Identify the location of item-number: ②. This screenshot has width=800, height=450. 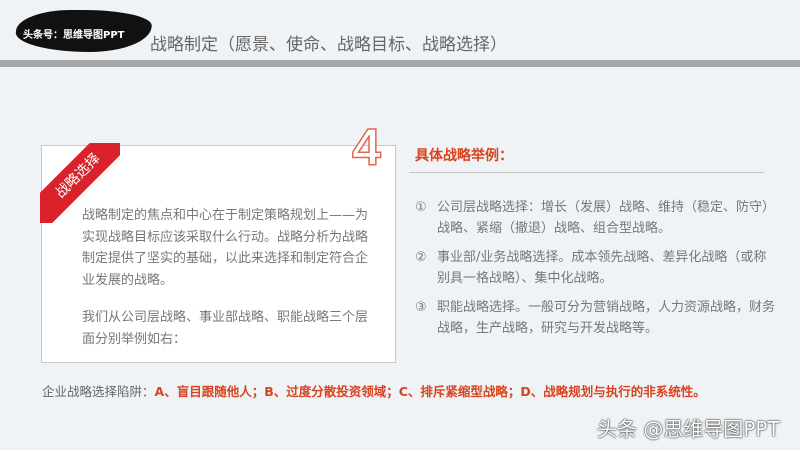
(421, 257).